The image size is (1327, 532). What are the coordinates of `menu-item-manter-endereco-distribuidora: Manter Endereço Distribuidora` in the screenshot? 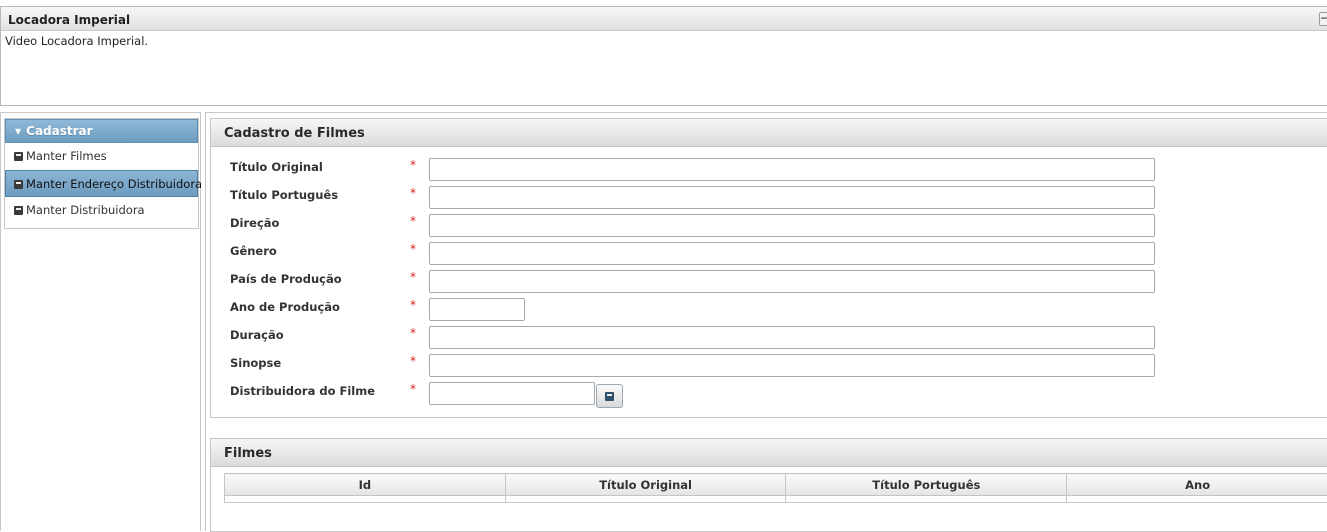 It's located at (101, 183).